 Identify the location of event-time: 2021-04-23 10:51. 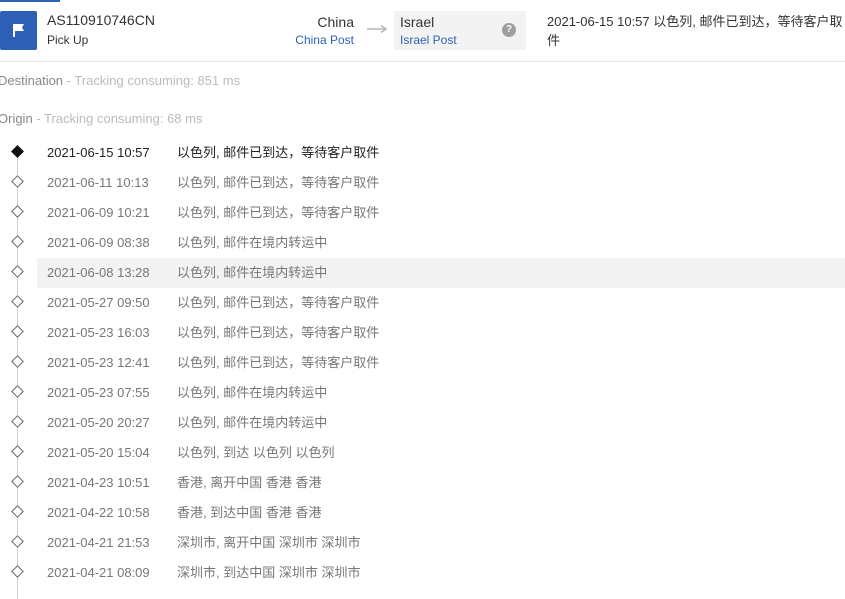
(98, 482).